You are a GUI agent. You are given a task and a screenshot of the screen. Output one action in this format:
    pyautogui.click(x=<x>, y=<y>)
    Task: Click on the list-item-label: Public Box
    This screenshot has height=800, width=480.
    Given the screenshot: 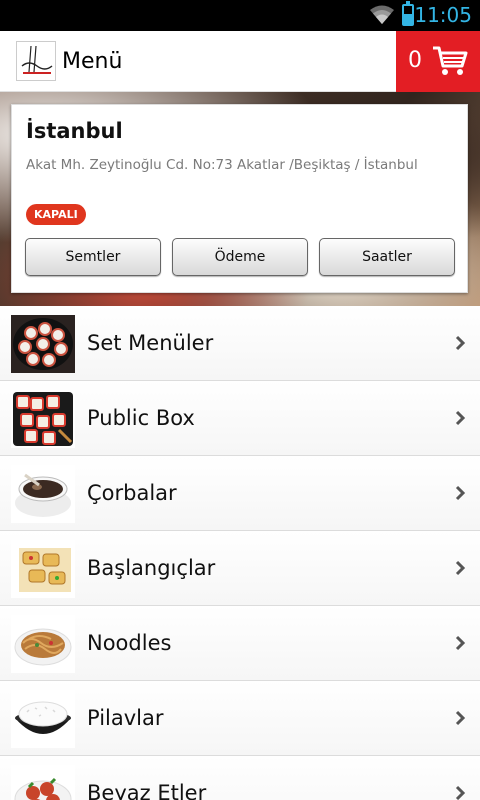 What is the action you would take?
    pyautogui.click(x=141, y=418)
    